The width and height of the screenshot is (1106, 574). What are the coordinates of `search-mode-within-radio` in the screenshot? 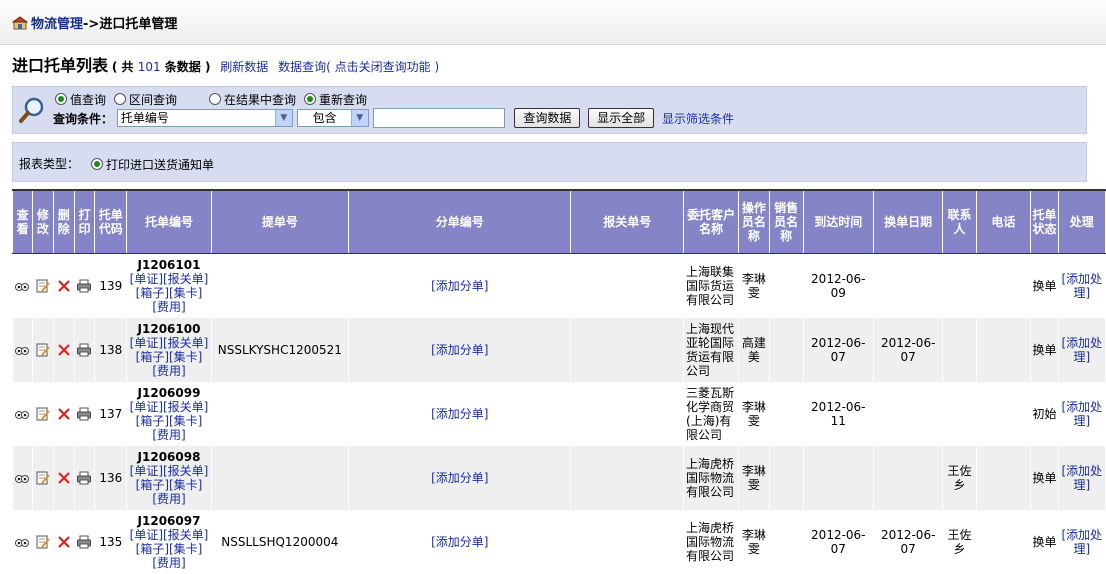 It's located at (215, 99).